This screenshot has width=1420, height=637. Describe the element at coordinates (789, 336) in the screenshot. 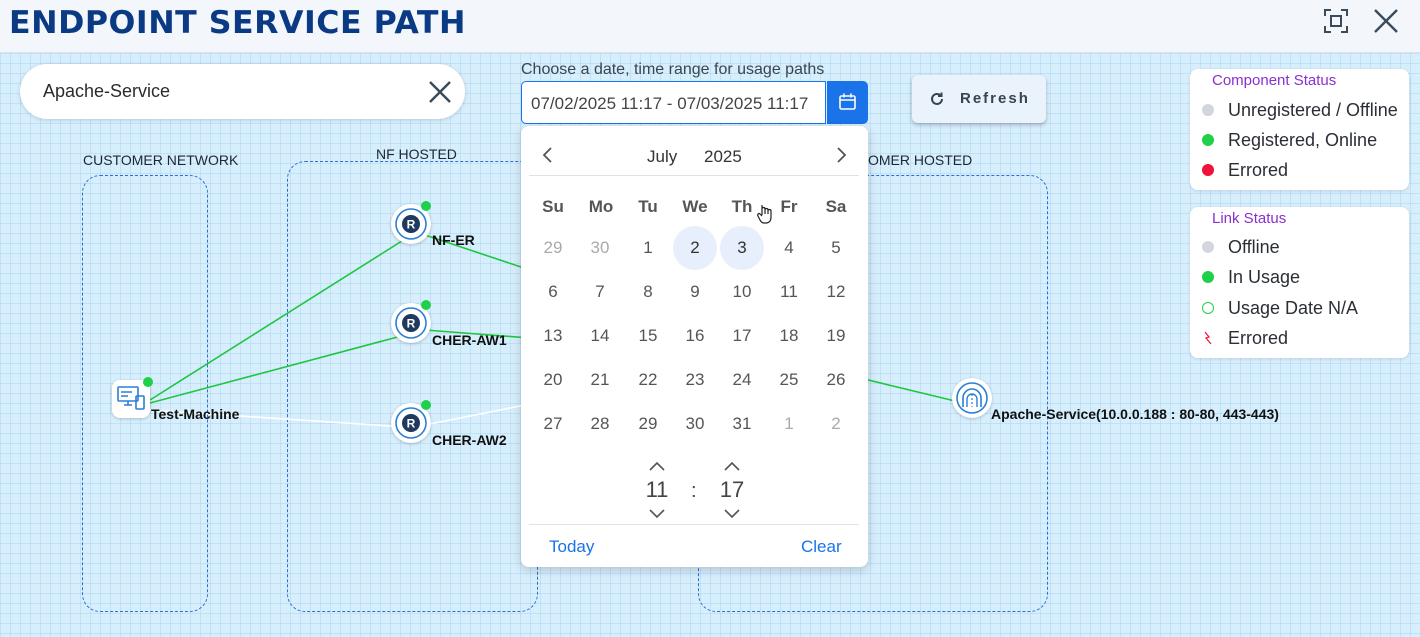

I see `calendar-day: 18` at that location.